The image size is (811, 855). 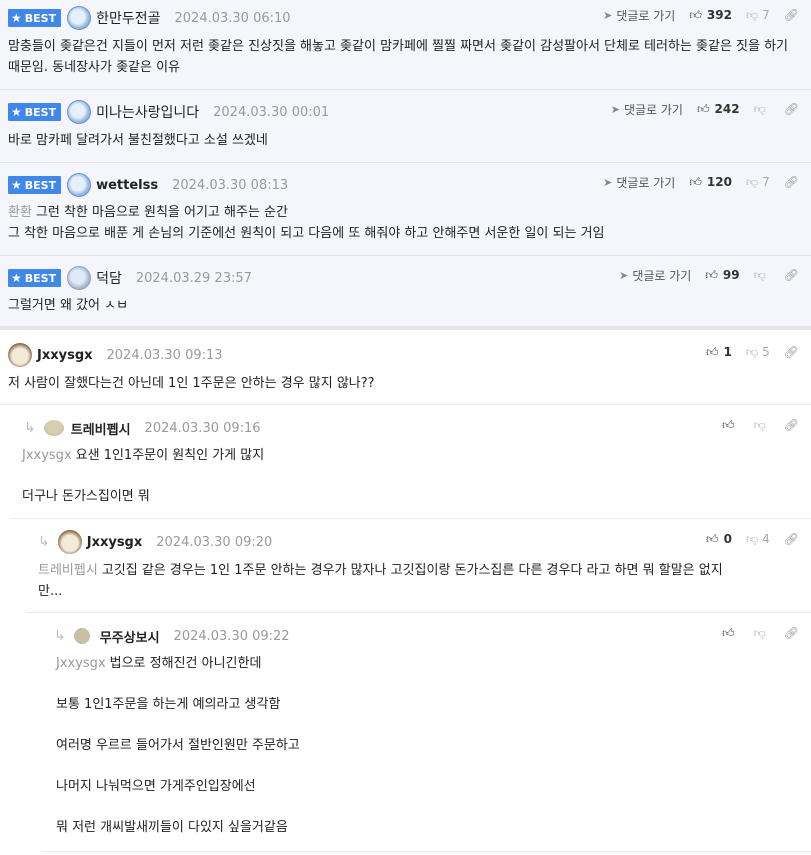 I want to click on comment-text: 그럴거면 왜 갔어 ㅅㅂ, so click(x=68, y=305).